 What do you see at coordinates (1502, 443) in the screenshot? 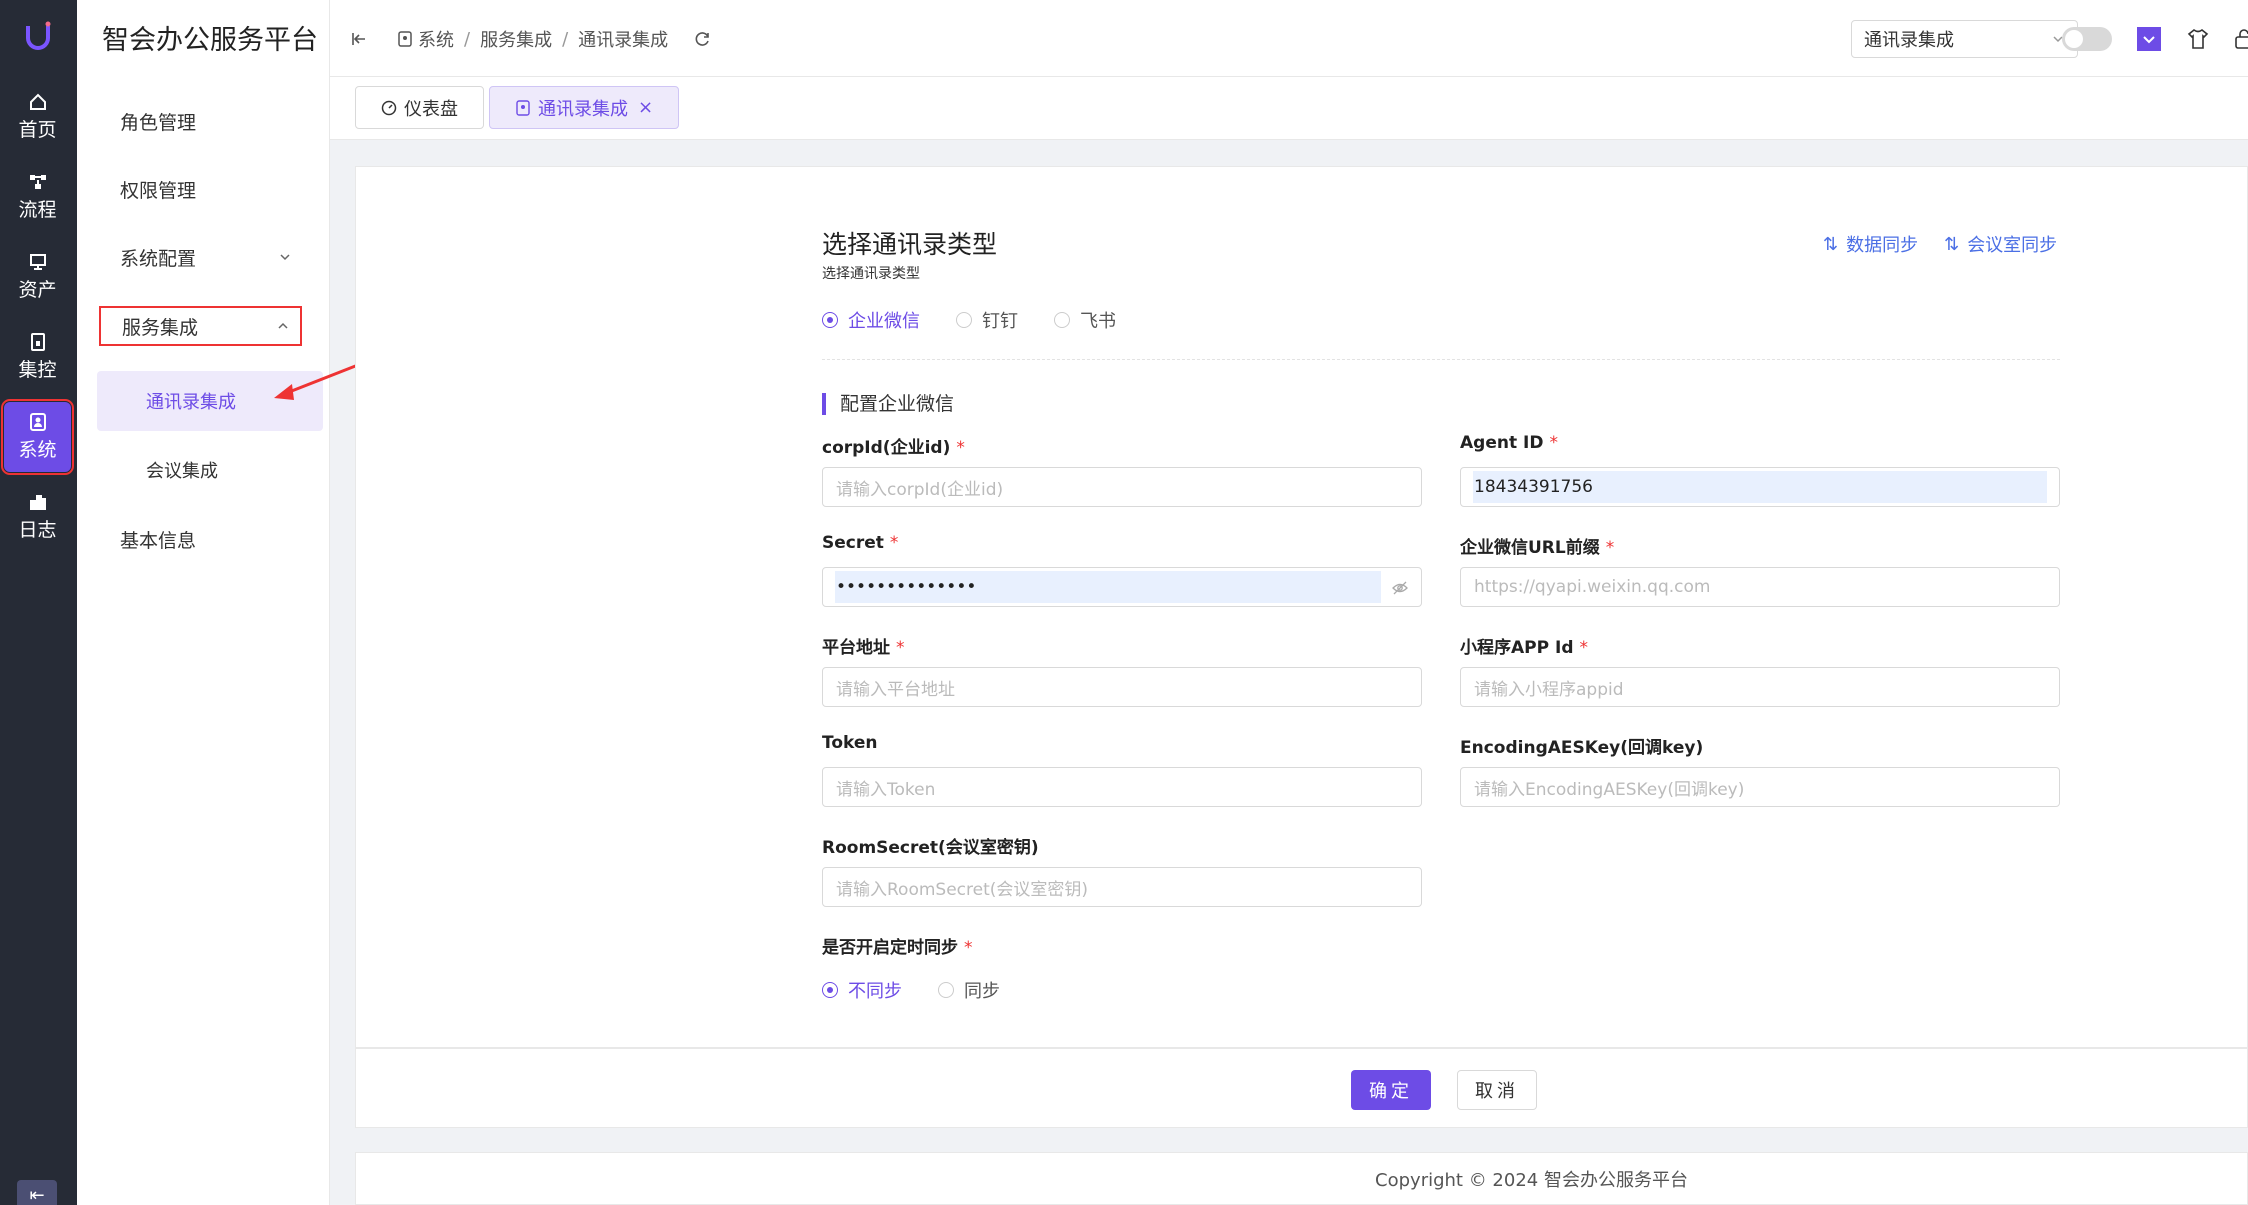
I see `label-text: Agent ID` at bounding box center [1502, 443].